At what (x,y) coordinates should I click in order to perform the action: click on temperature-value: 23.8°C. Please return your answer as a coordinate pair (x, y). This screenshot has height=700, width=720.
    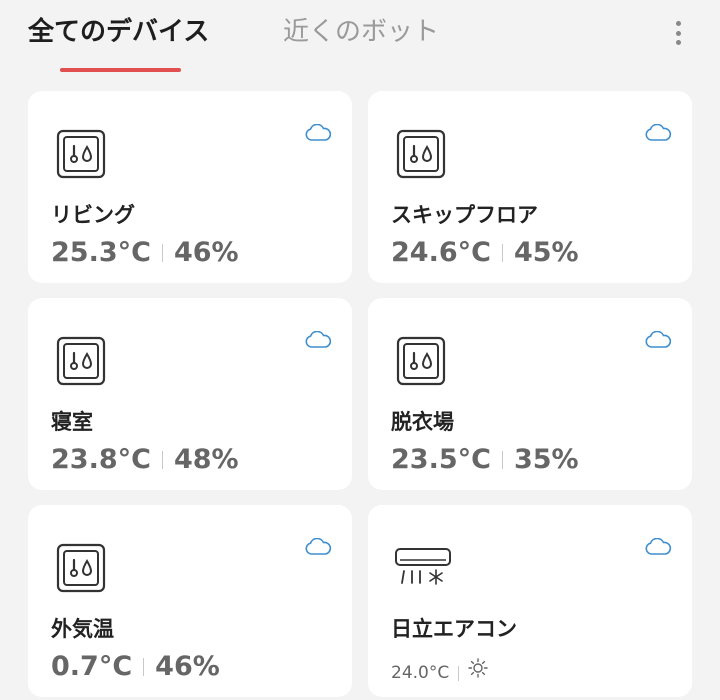
    Looking at the image, I should click on (101, 459).